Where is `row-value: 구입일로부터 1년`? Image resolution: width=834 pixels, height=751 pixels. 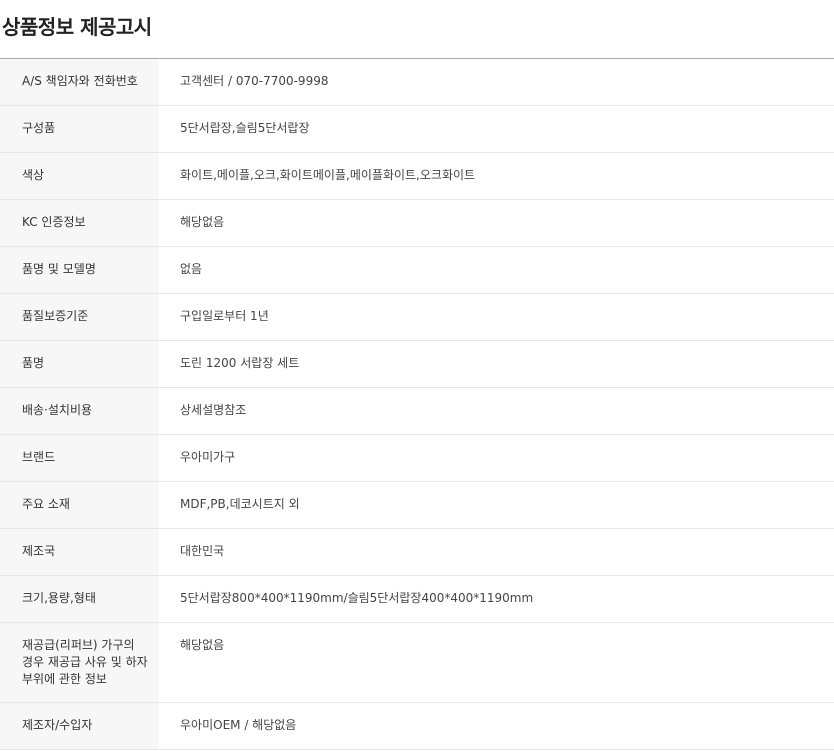 row-value: 구입일로부터 1년 is located at coordinates (224, 315).